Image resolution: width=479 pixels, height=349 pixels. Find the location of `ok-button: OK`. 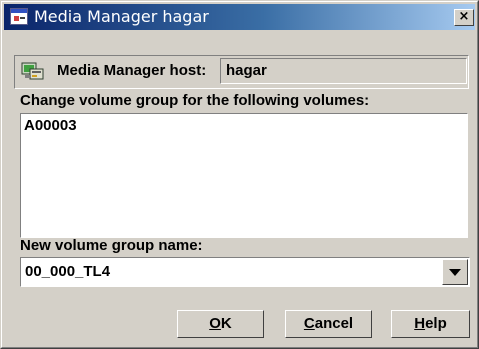

ok-button: OK is located at coordinates (220, 324).